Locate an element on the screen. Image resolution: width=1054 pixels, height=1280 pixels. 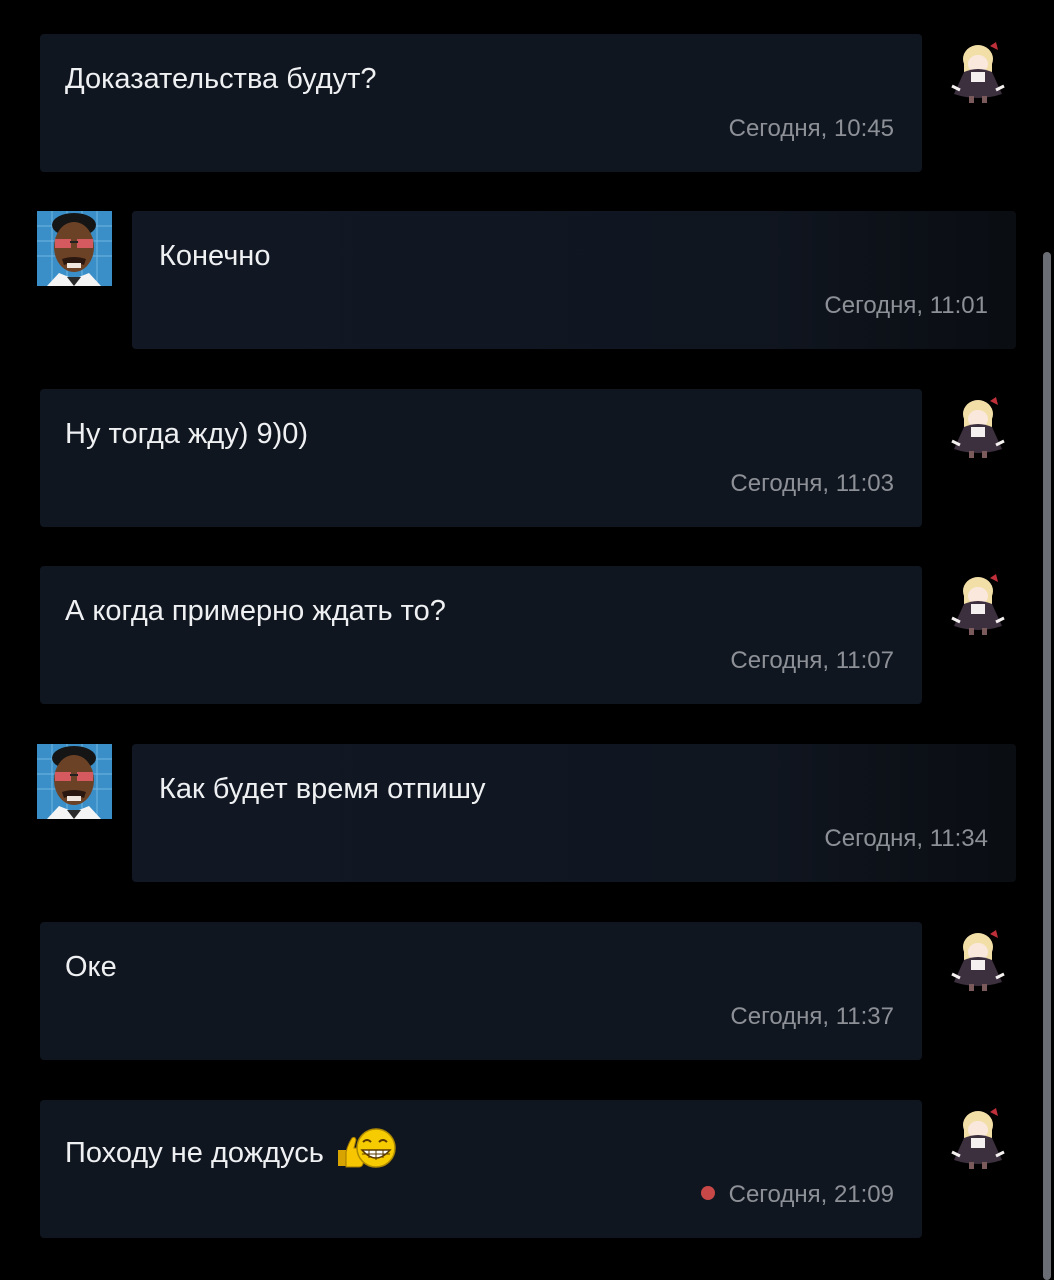
message-bubble: Походу не дождусь Сегодня, 21:09 is located at coordinates (481, 1169).